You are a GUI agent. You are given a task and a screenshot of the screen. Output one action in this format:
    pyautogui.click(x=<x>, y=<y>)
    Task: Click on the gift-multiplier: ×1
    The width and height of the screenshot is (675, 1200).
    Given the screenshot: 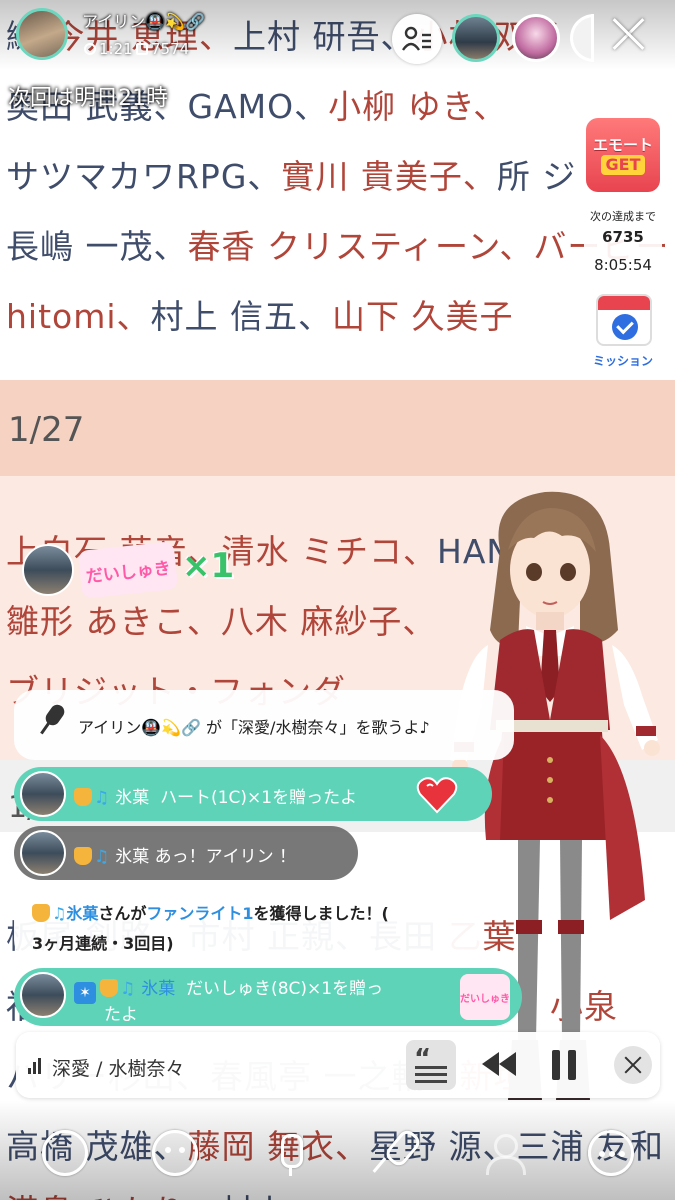 What is the action you would take?
    pyautogui.click(x=208, y=566)
    